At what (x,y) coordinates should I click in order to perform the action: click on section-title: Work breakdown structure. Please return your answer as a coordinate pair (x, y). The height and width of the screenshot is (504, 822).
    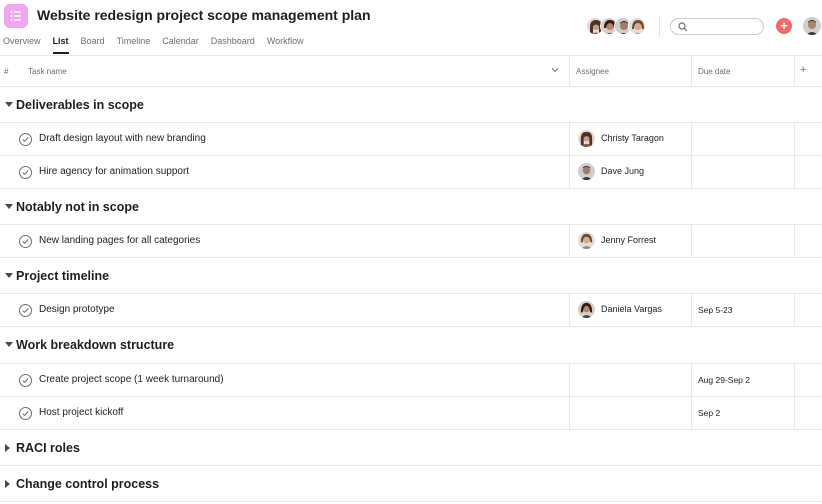
    Looking at the image, I should click on (95, 345).